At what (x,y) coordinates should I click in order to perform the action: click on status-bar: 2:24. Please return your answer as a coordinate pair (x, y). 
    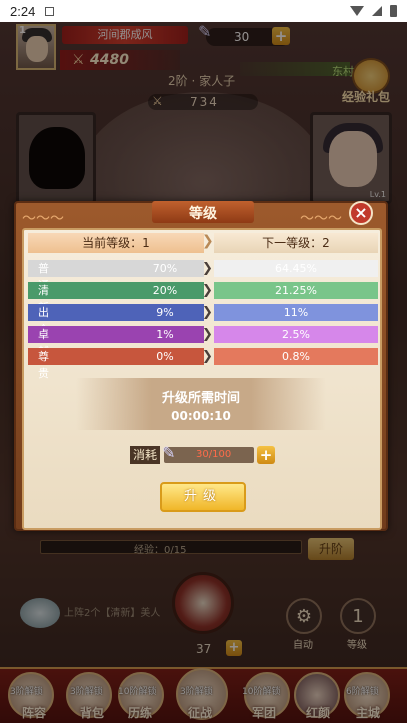
    Looking at the image, I should click on (203, 11).